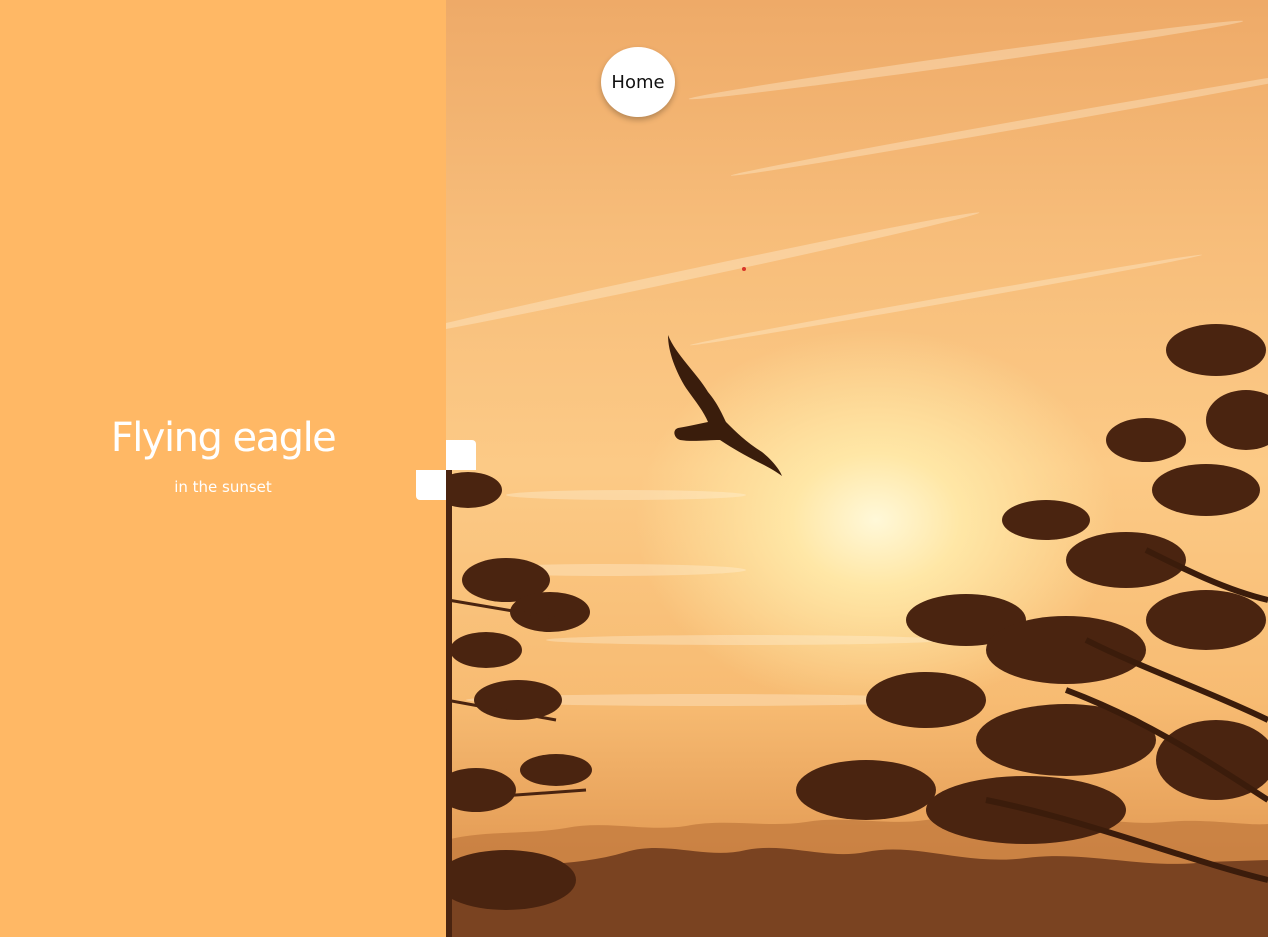  Describe the element at coordinates (223, 438) in the screenshot. I see `page-title: Flying eagle` at that location.